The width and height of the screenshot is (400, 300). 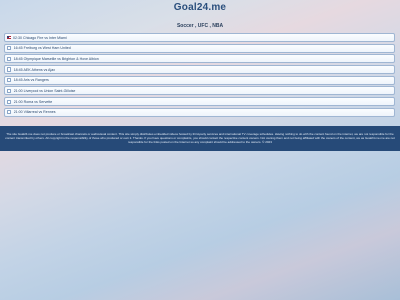 I want to click on match-row: 18:45 Aris vs Rangers, so click(x=199, y=80).